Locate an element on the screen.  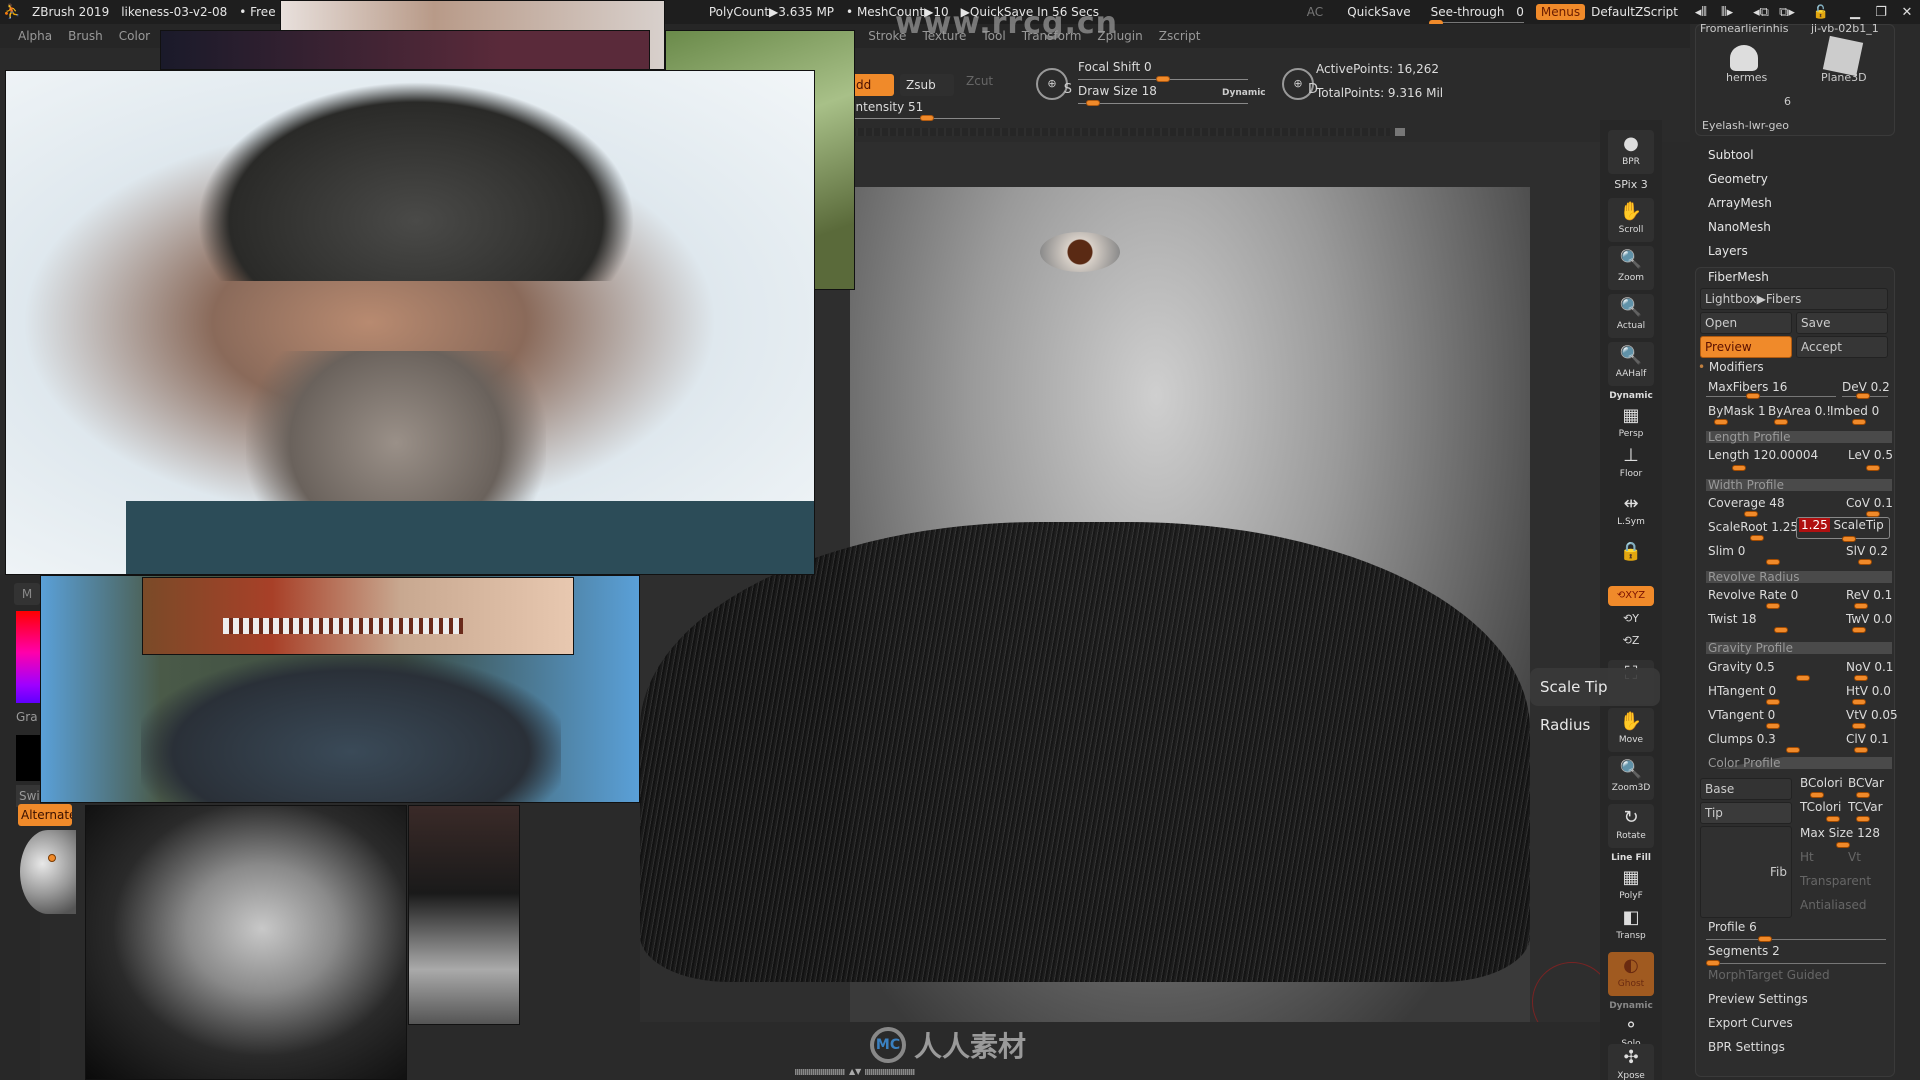
imbed-slider: Imbed 0 is located at coordinates (1854, 411).